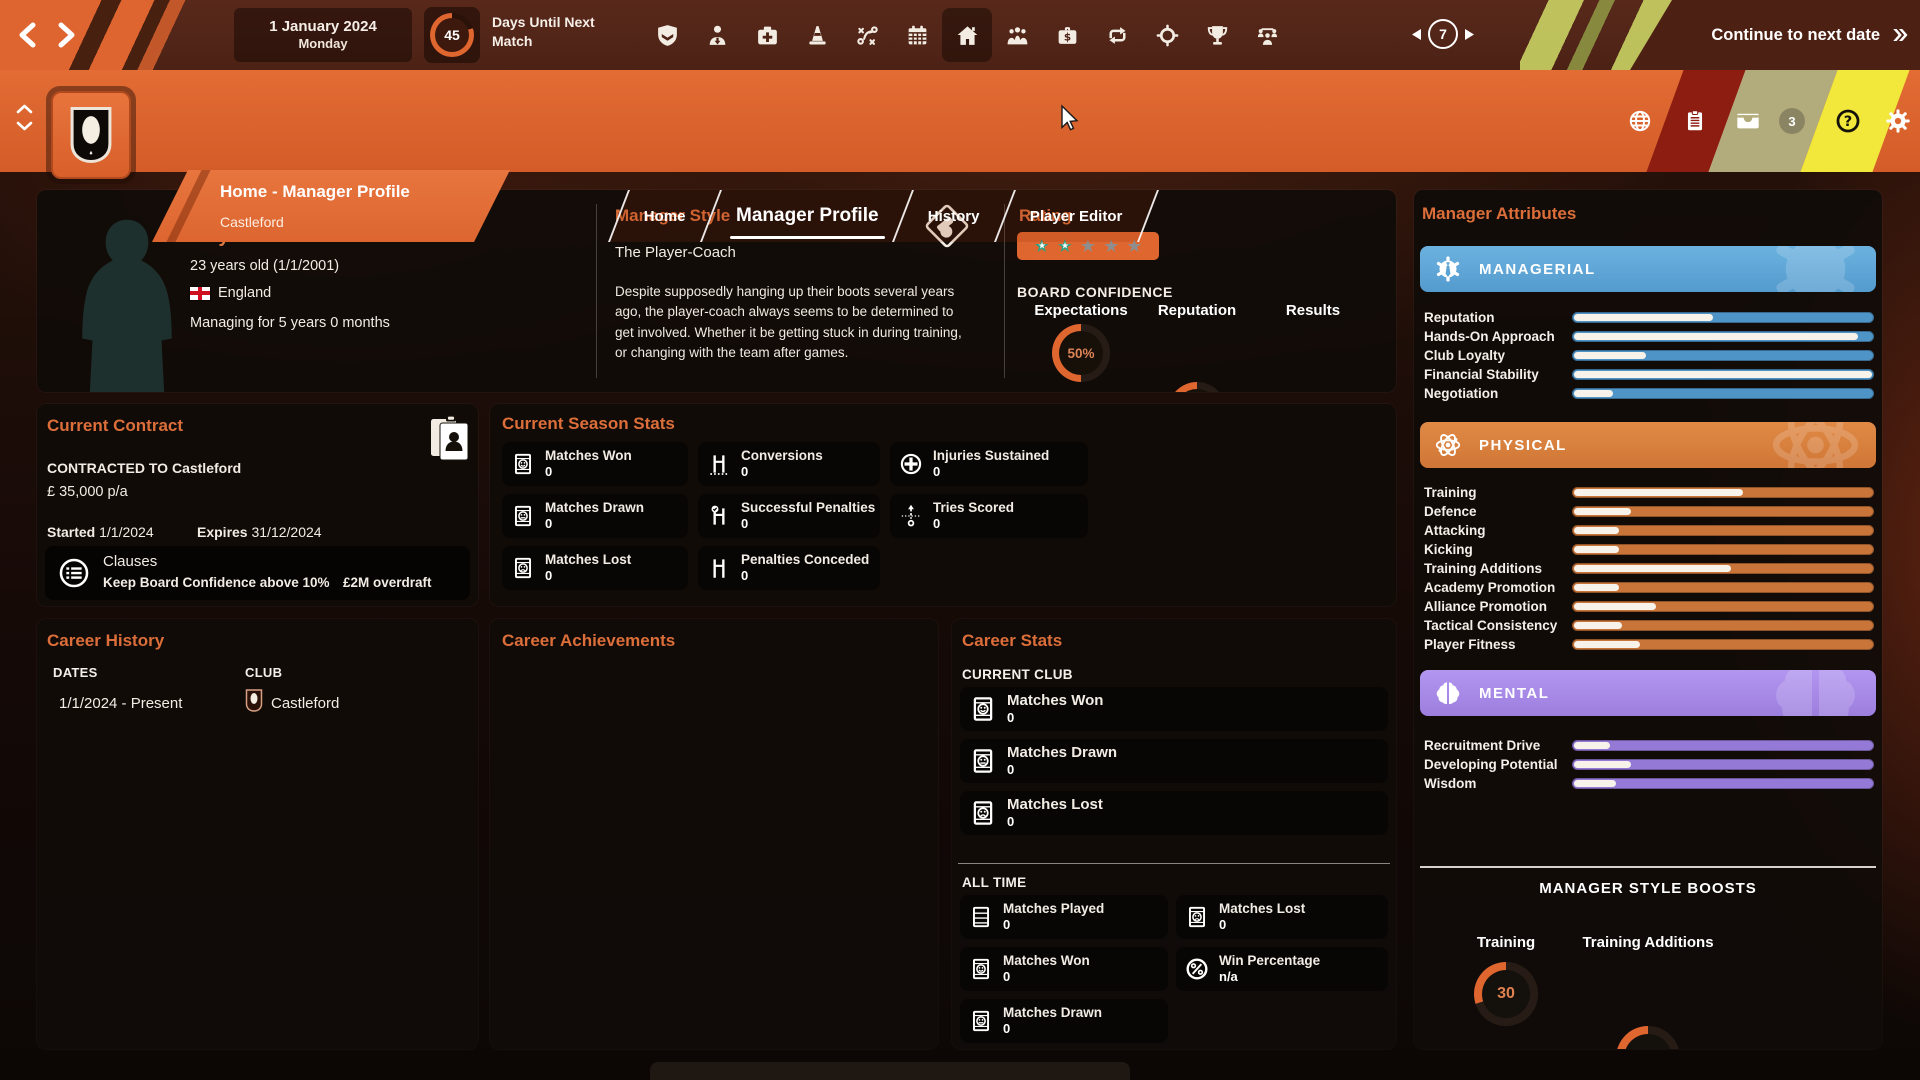  I want to click on chevron-right-icon, so click(66, 35).